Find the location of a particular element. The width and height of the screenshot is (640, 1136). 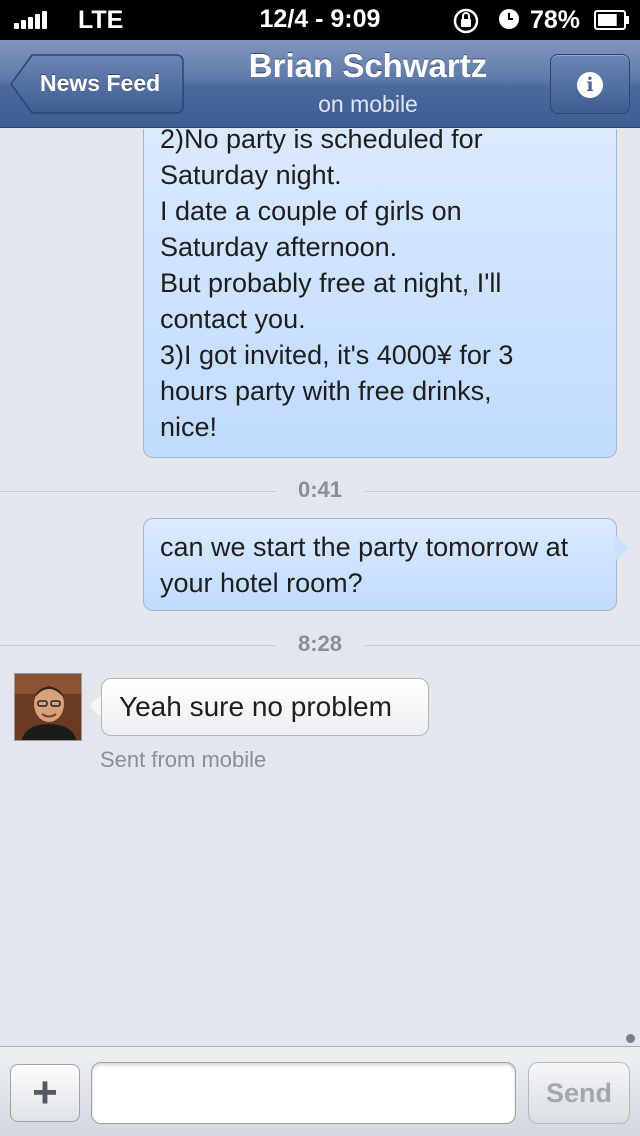

incoming-message: Yeah sure no problem is located at coordinates (265, 707).